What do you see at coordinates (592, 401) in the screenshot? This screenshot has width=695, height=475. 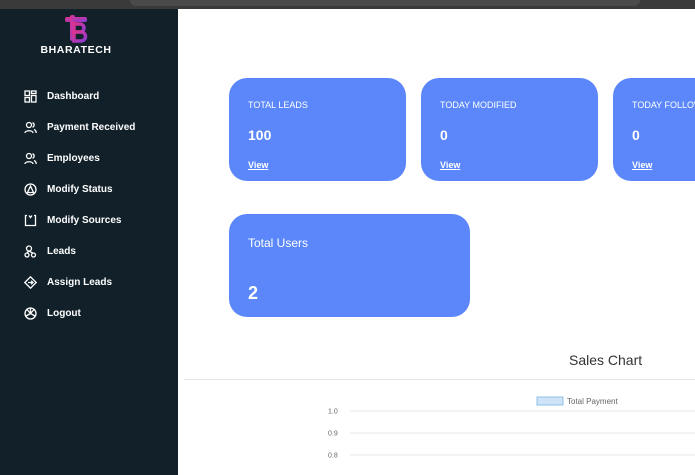 I see `legend-label: Total Payment` at bounding box center [592, 401].